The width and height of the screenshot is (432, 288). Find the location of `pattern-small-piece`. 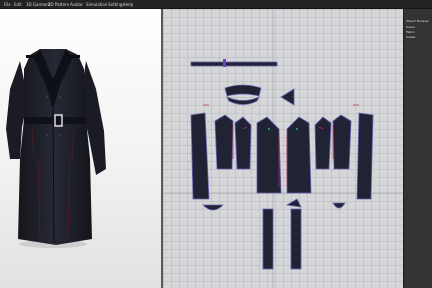

pattern-small-piece is located at coordinates (287, 97).